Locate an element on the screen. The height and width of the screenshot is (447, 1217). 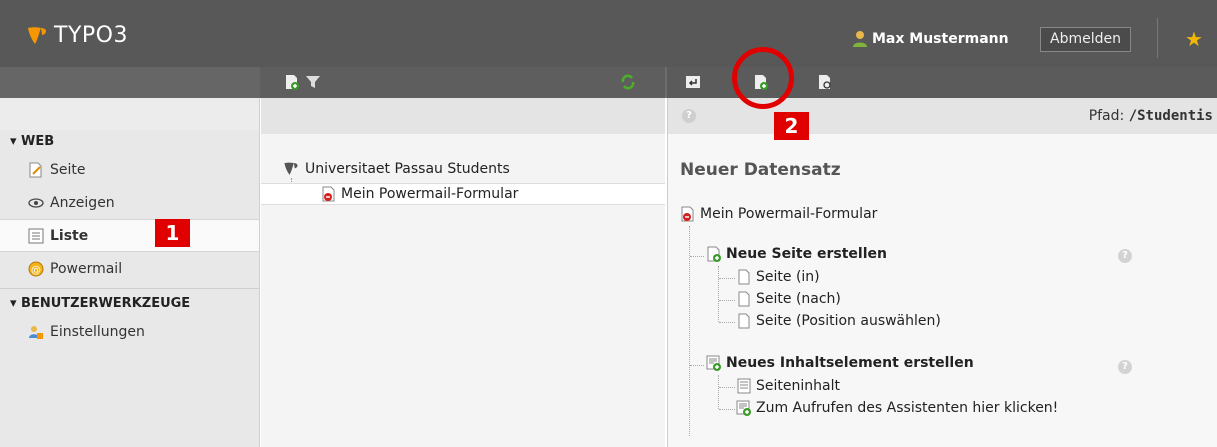
refresh-icon is located at coordinates (628, 82).